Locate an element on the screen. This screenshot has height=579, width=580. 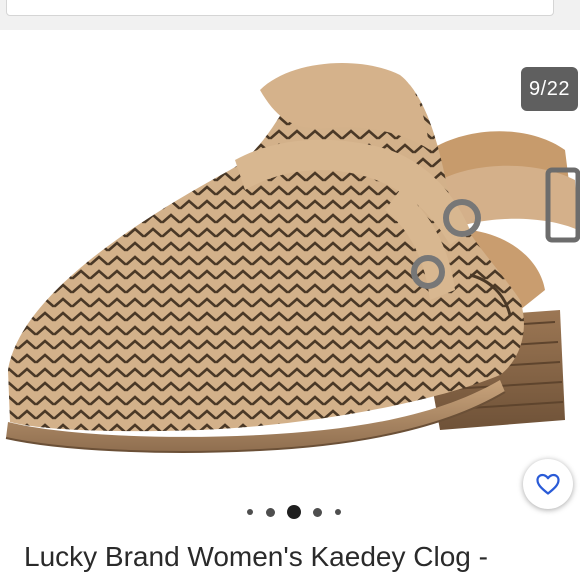
pagination-dot-active is located at coordinates (294, 512).